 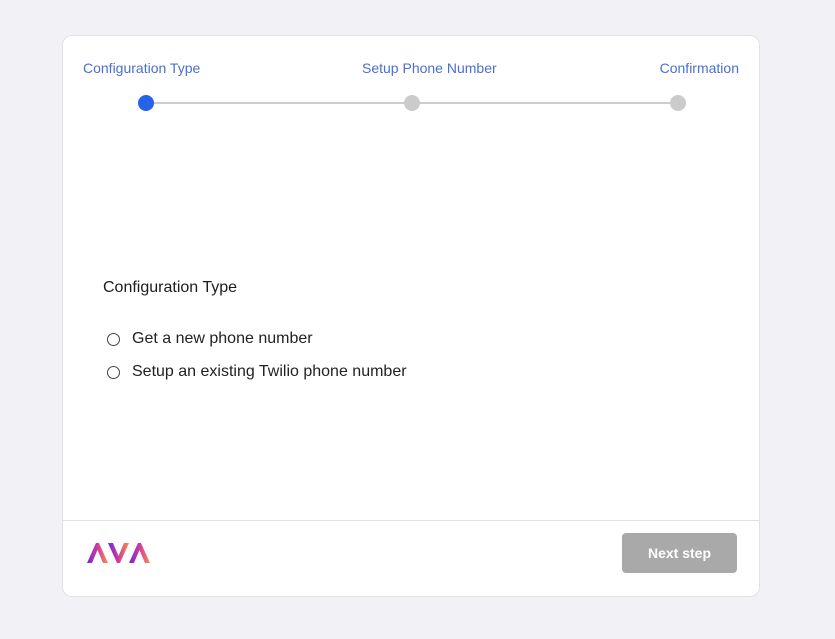 I want to click on option-label: Get a new phone number, so click(x=222, y=338).